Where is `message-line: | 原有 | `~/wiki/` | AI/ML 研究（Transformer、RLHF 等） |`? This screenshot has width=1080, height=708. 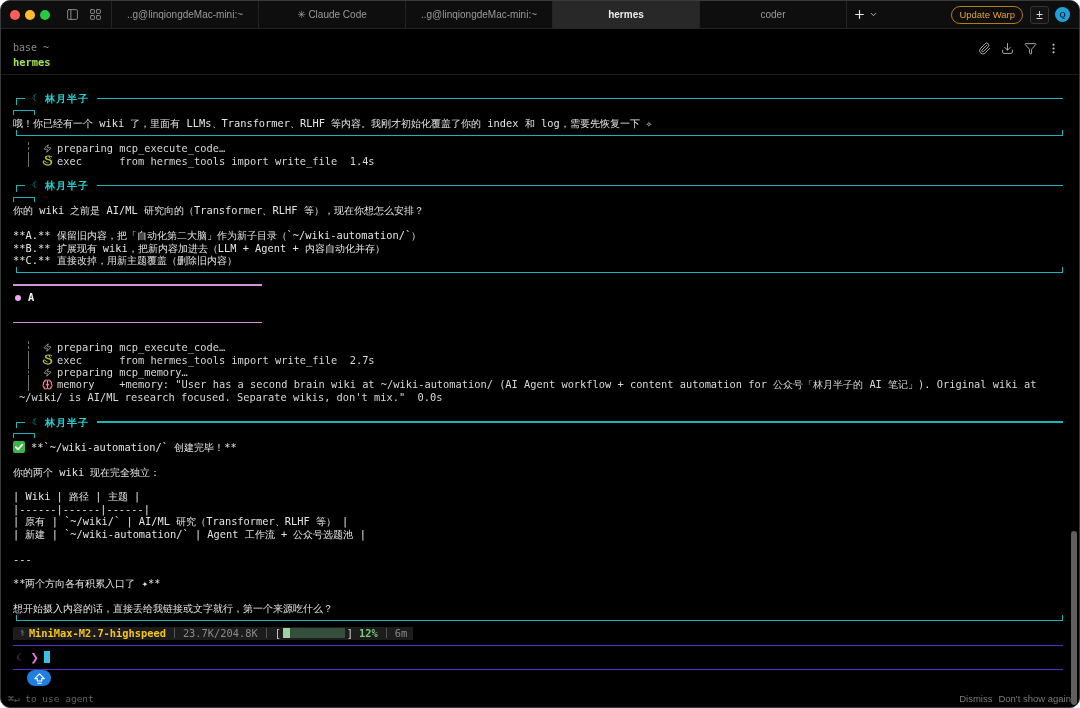 message-line: | 原有 | `~/wiki/` | AI/ML 研究（Transformer、RLHF 等） | is located at coordinates (181, 521).